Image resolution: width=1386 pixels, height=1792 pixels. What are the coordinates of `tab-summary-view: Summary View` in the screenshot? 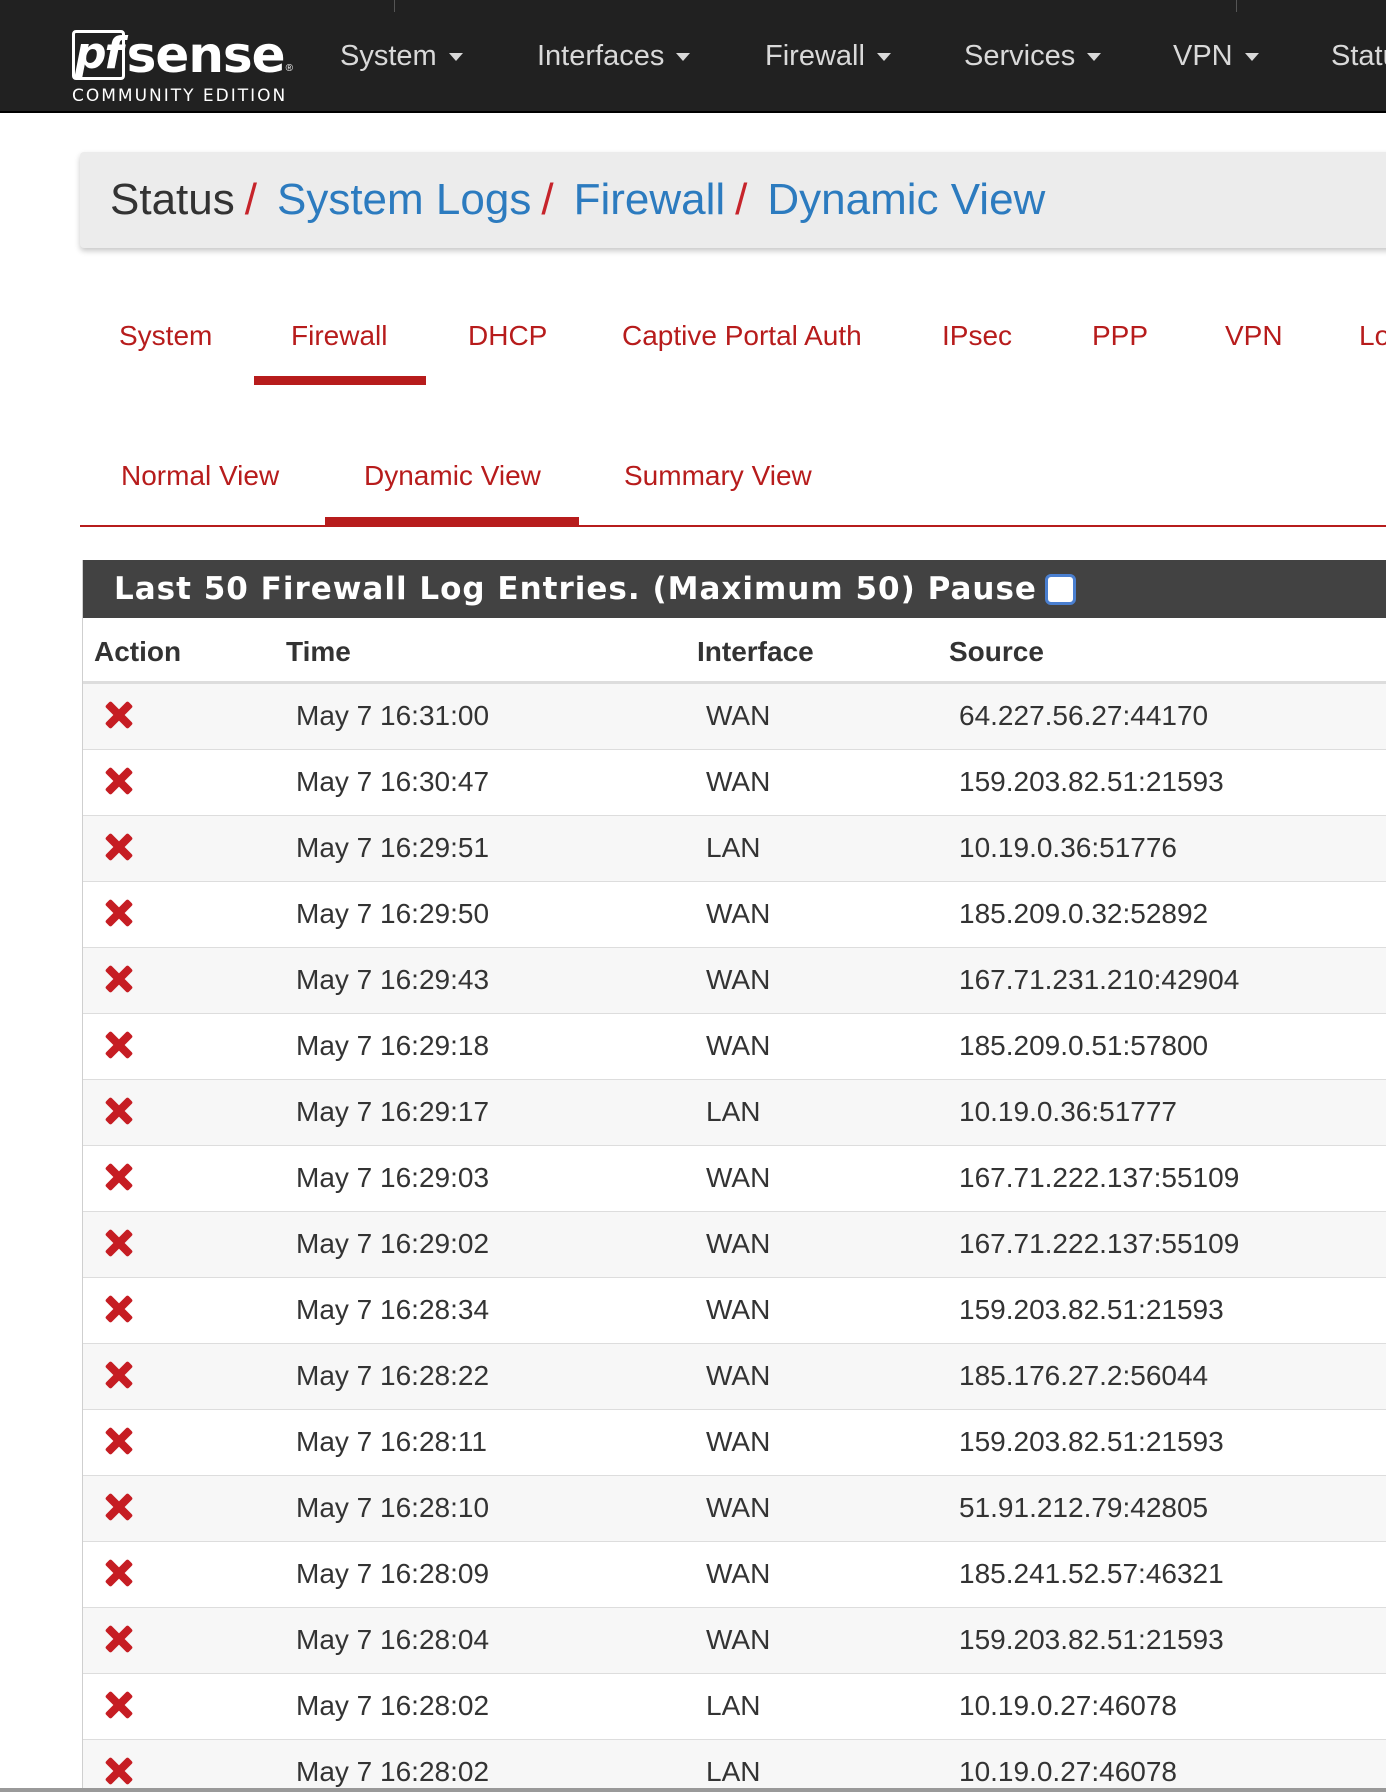 It's located at (718, 476).